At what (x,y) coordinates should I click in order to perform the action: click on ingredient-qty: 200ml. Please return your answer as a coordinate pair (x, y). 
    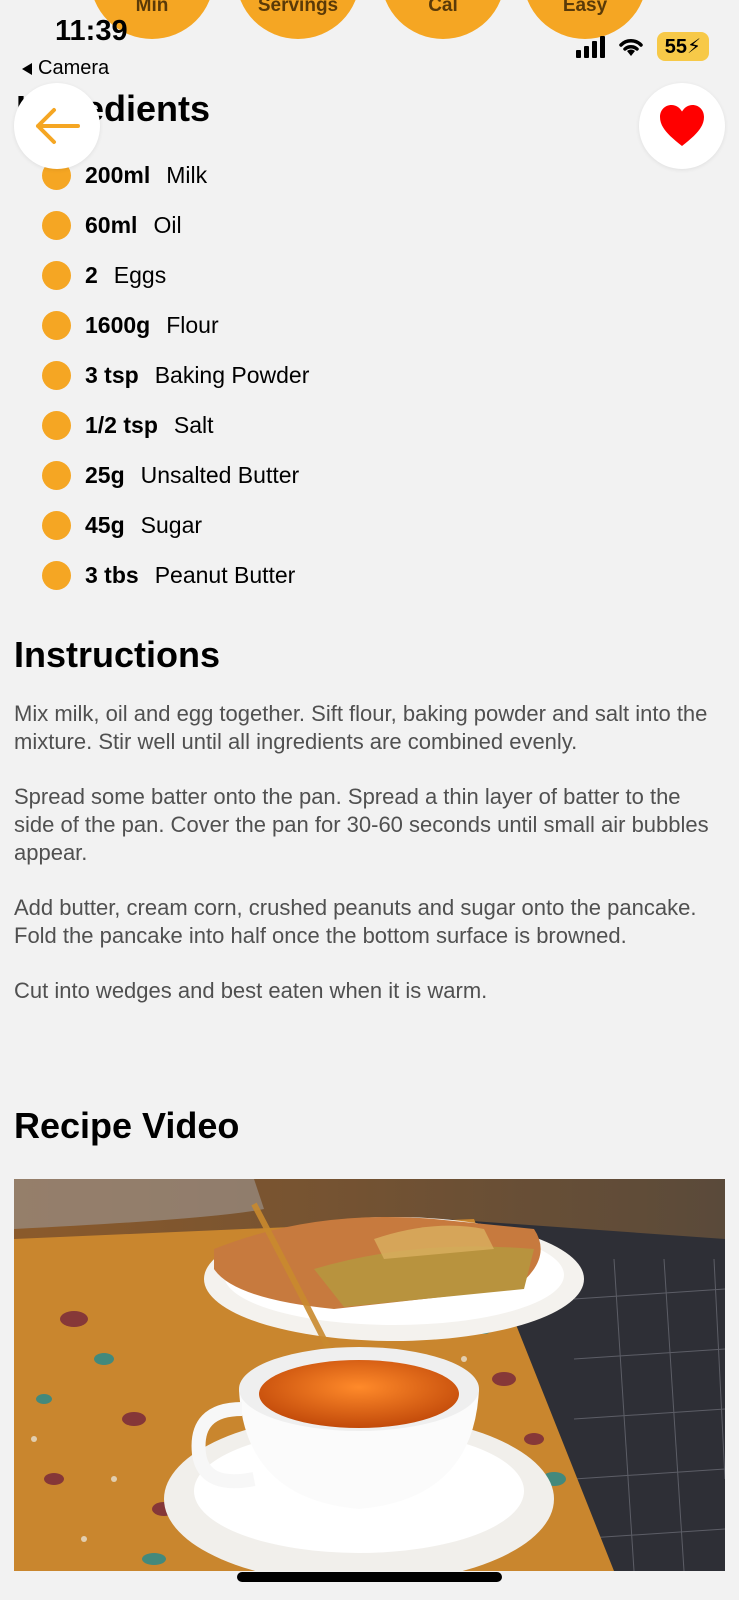
    Looking at the image, I should click on (118, 174).